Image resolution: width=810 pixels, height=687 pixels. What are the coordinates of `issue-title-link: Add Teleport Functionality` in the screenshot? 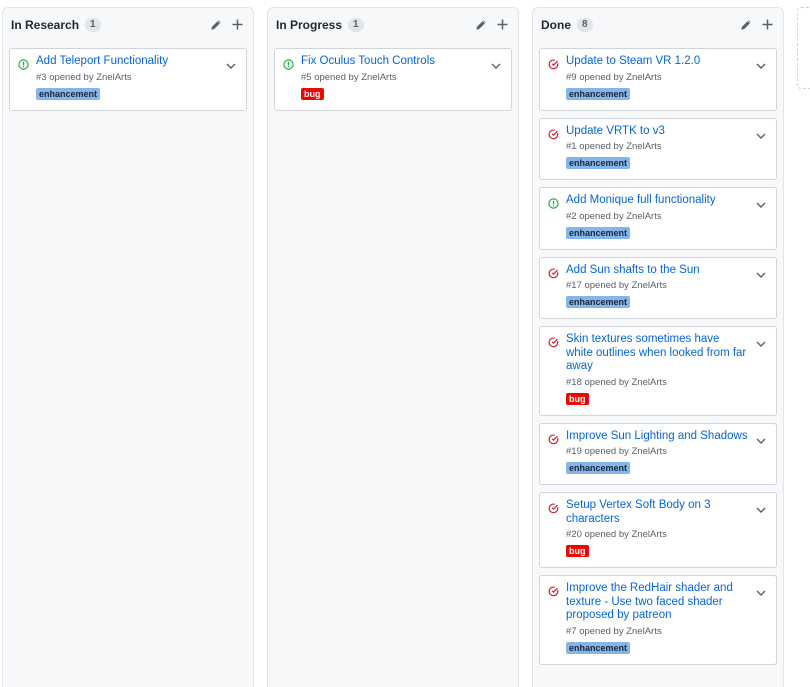 It's located at (127, 62).